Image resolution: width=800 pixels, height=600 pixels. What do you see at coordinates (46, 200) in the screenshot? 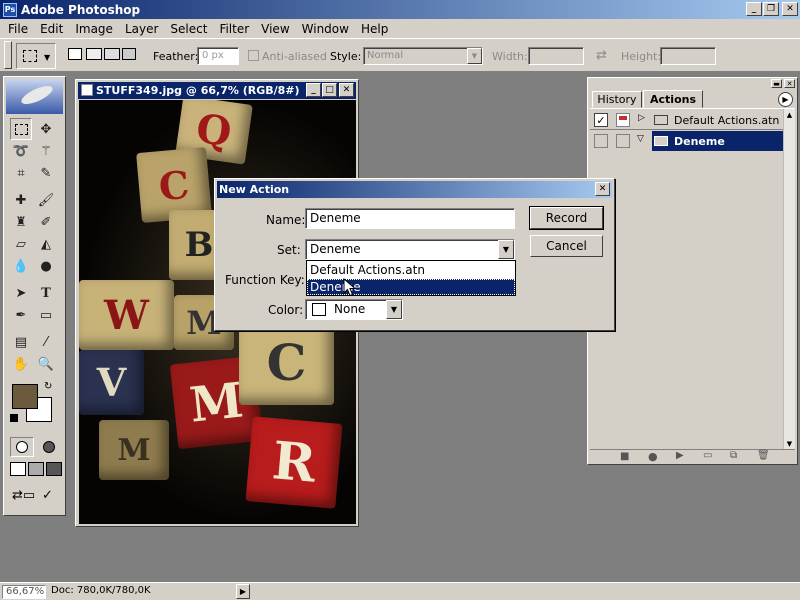
I see `brush-tool-icon: 🖌` at bounding box center [46, 200].